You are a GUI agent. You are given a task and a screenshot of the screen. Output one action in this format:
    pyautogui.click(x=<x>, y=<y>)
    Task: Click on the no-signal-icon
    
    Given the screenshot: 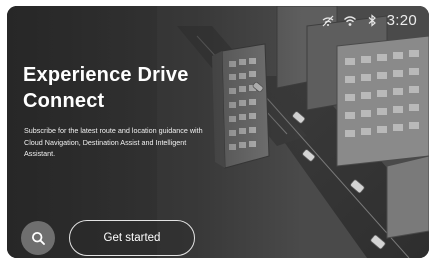 What is the action you would take?
    pyautogui.click(x=328, y=21)
    